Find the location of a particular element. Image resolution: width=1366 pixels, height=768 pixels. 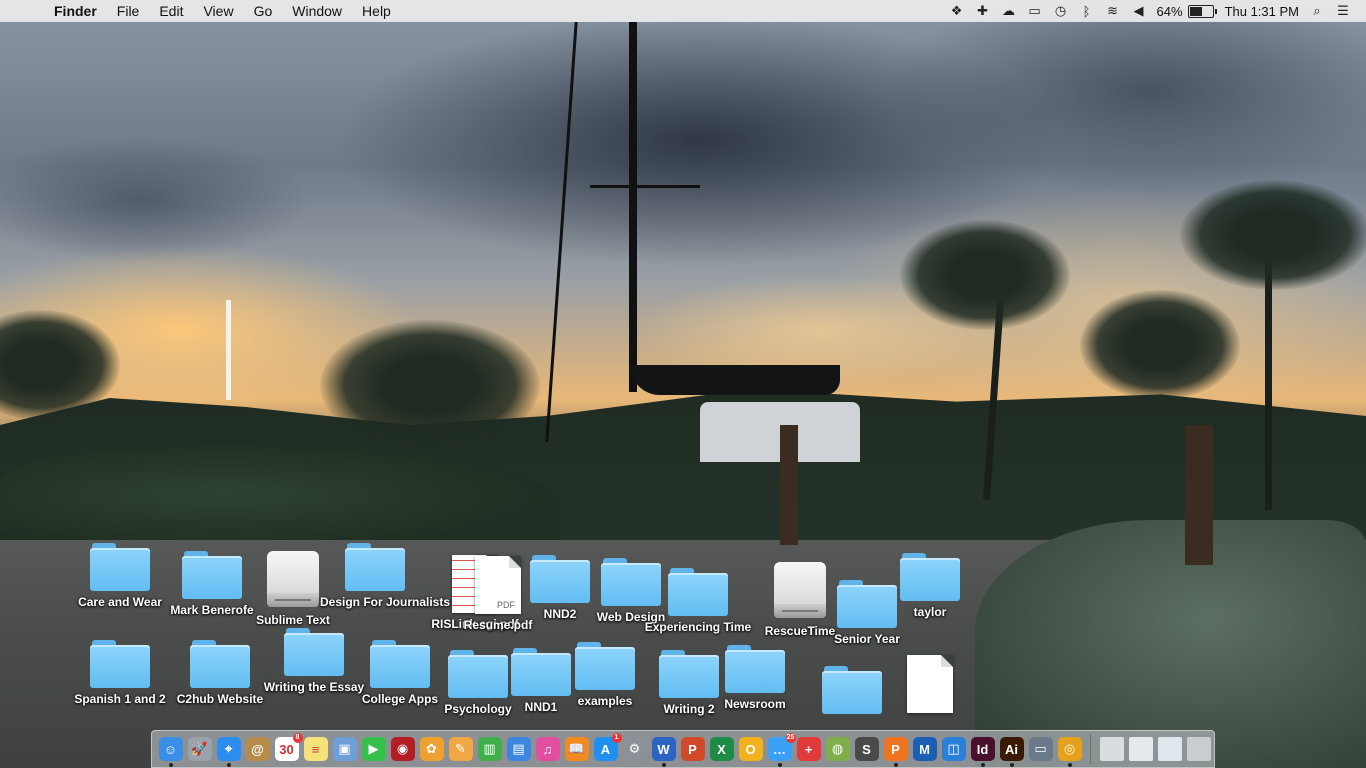

pdf-app-icon: P is located at coordinates (895, 752).